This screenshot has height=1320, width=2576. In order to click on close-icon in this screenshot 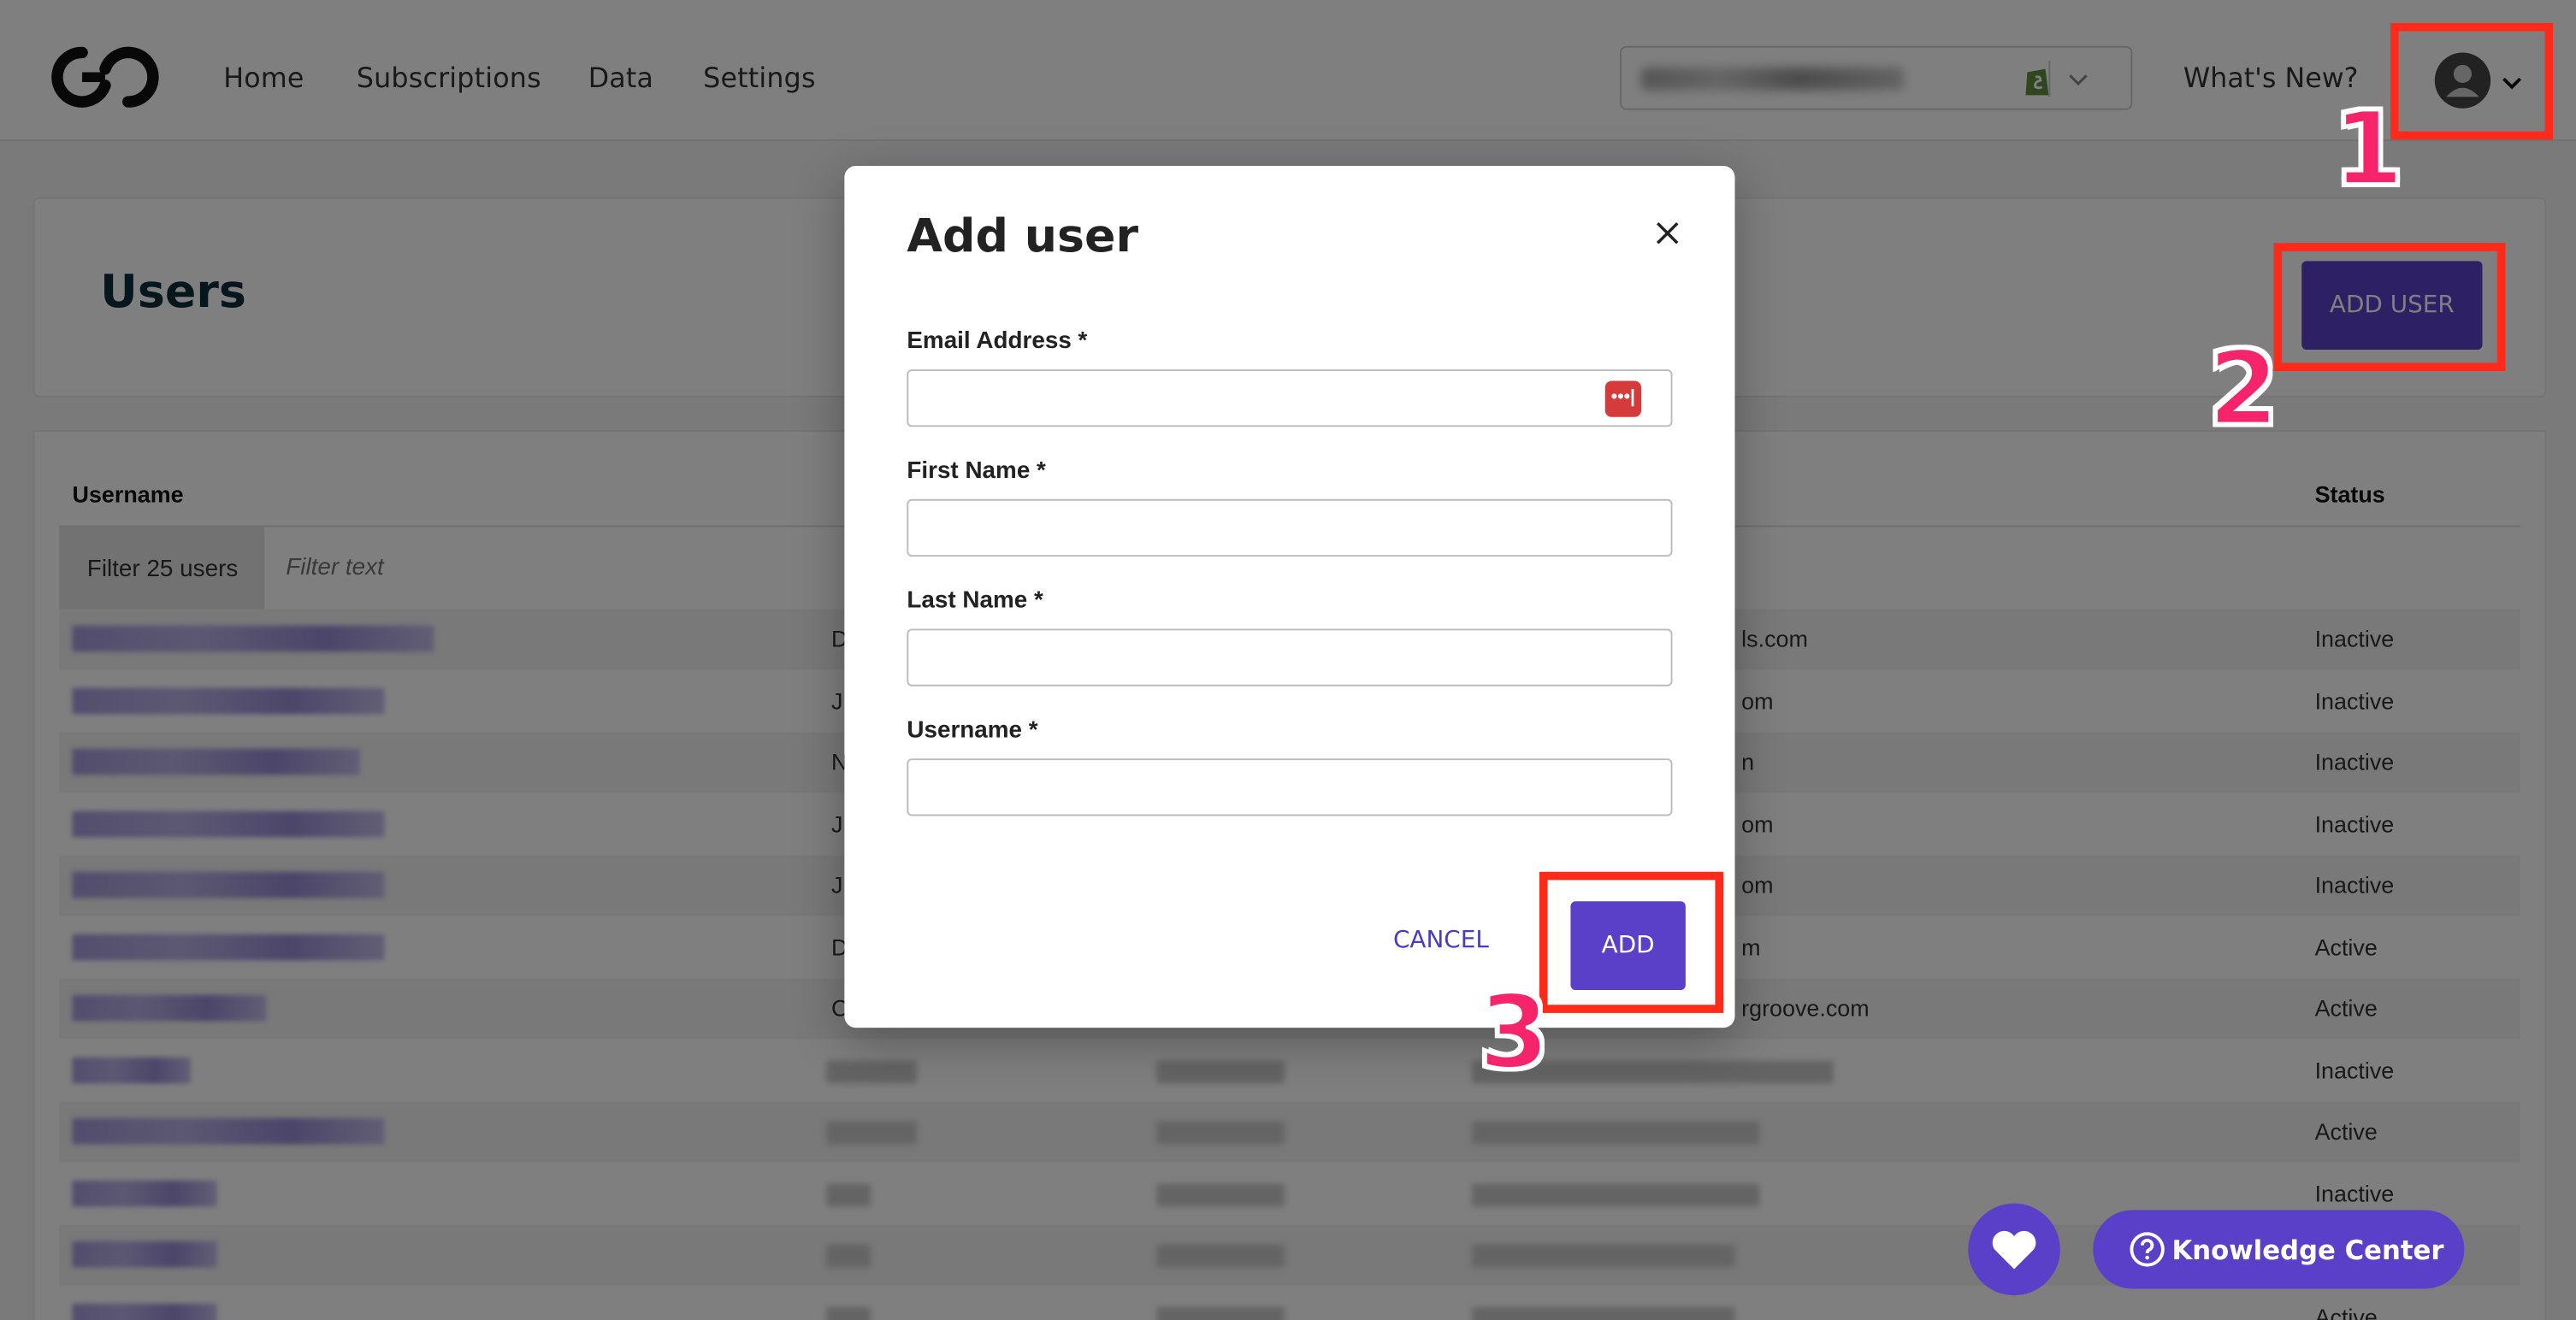, I will do `click(1668, 233)`.